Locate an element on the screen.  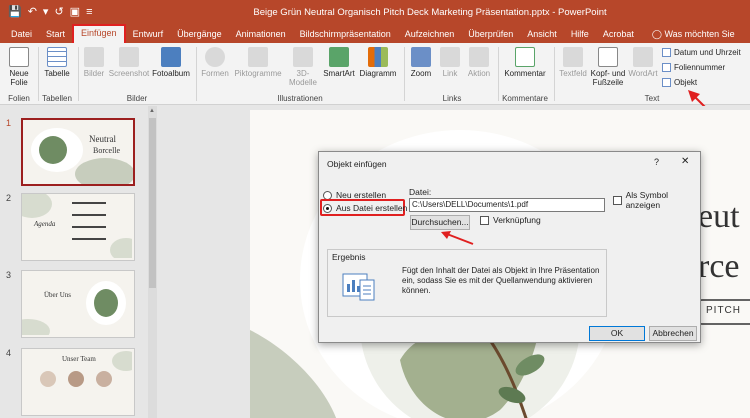
header-footer-button: Kopf- und Fußzeile is located at coordinates (608, 67).